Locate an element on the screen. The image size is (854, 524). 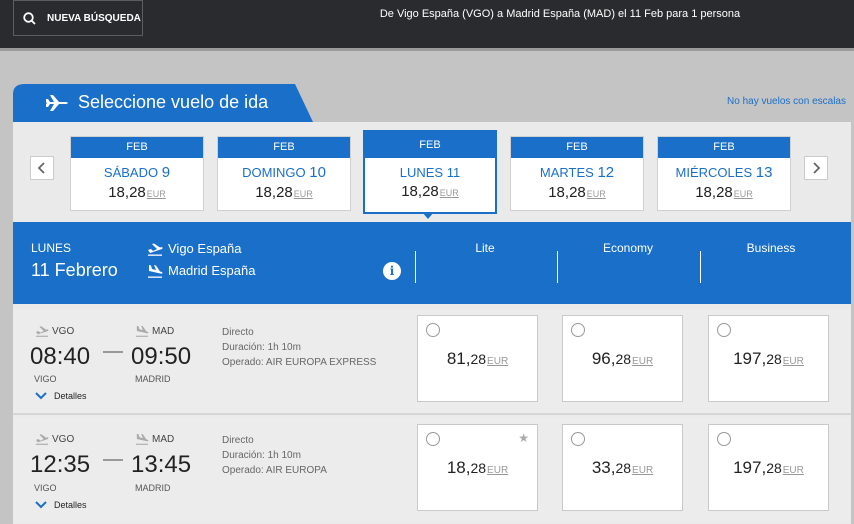
fare-option-lite: ★ 18,28EUR is located at coordinates (477, 467).